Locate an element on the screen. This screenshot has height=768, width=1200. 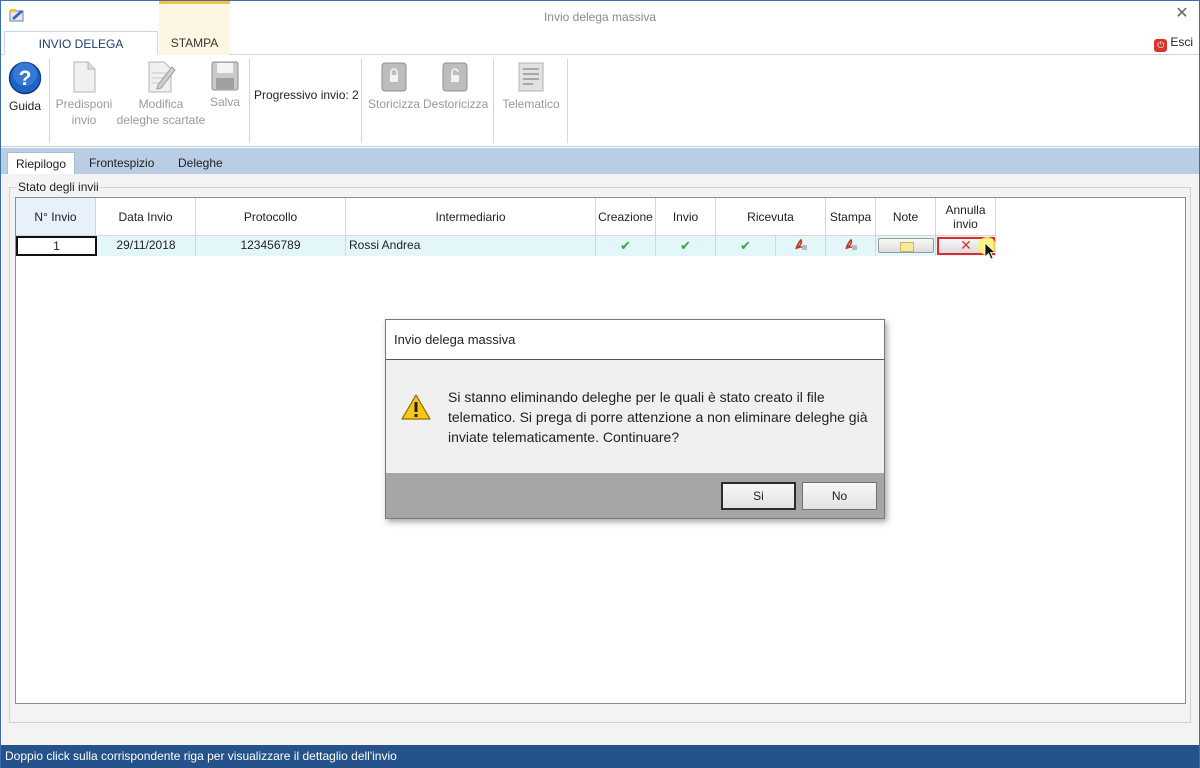
predisponi-label-2: invio is located at coordinates (84, 120).